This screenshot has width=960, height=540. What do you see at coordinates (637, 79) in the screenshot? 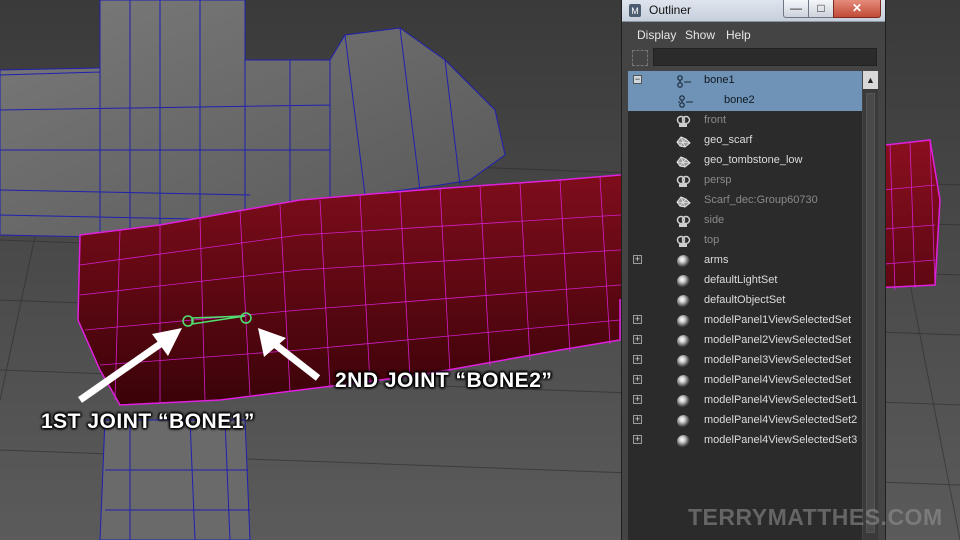
I see `collapse-icon: −` at bounding box center [637, 79].